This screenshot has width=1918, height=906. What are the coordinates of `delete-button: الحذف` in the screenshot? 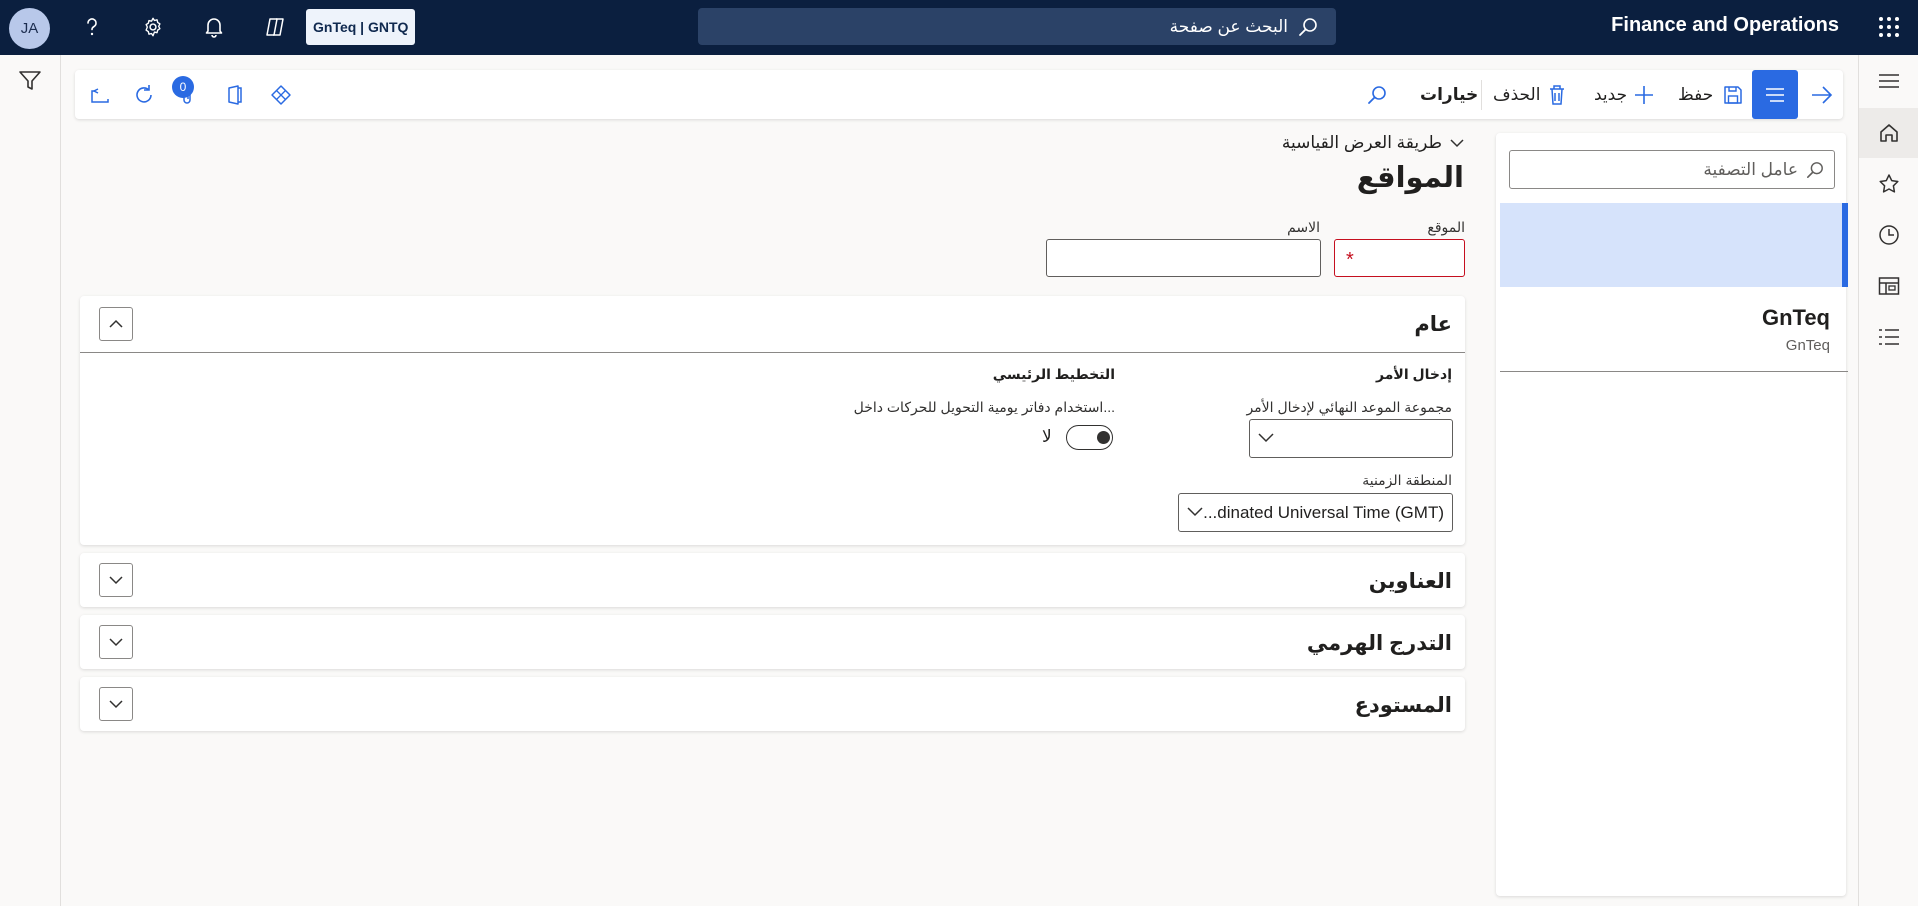 It's located at (1529, 94).